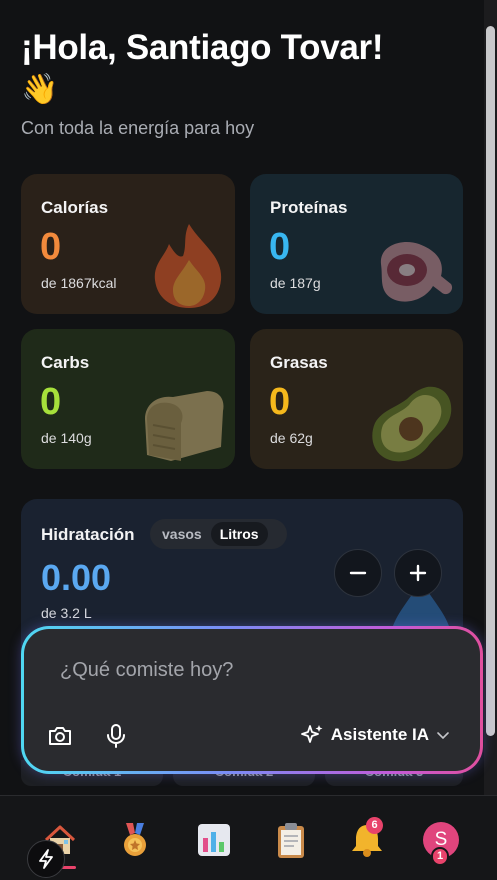 The image size is (497, 880). Describe the element at coordinates (241, 69) in the screenshot. I see `greeting-title: ¡Hola, Santiago Tovar! 👋` at that location.